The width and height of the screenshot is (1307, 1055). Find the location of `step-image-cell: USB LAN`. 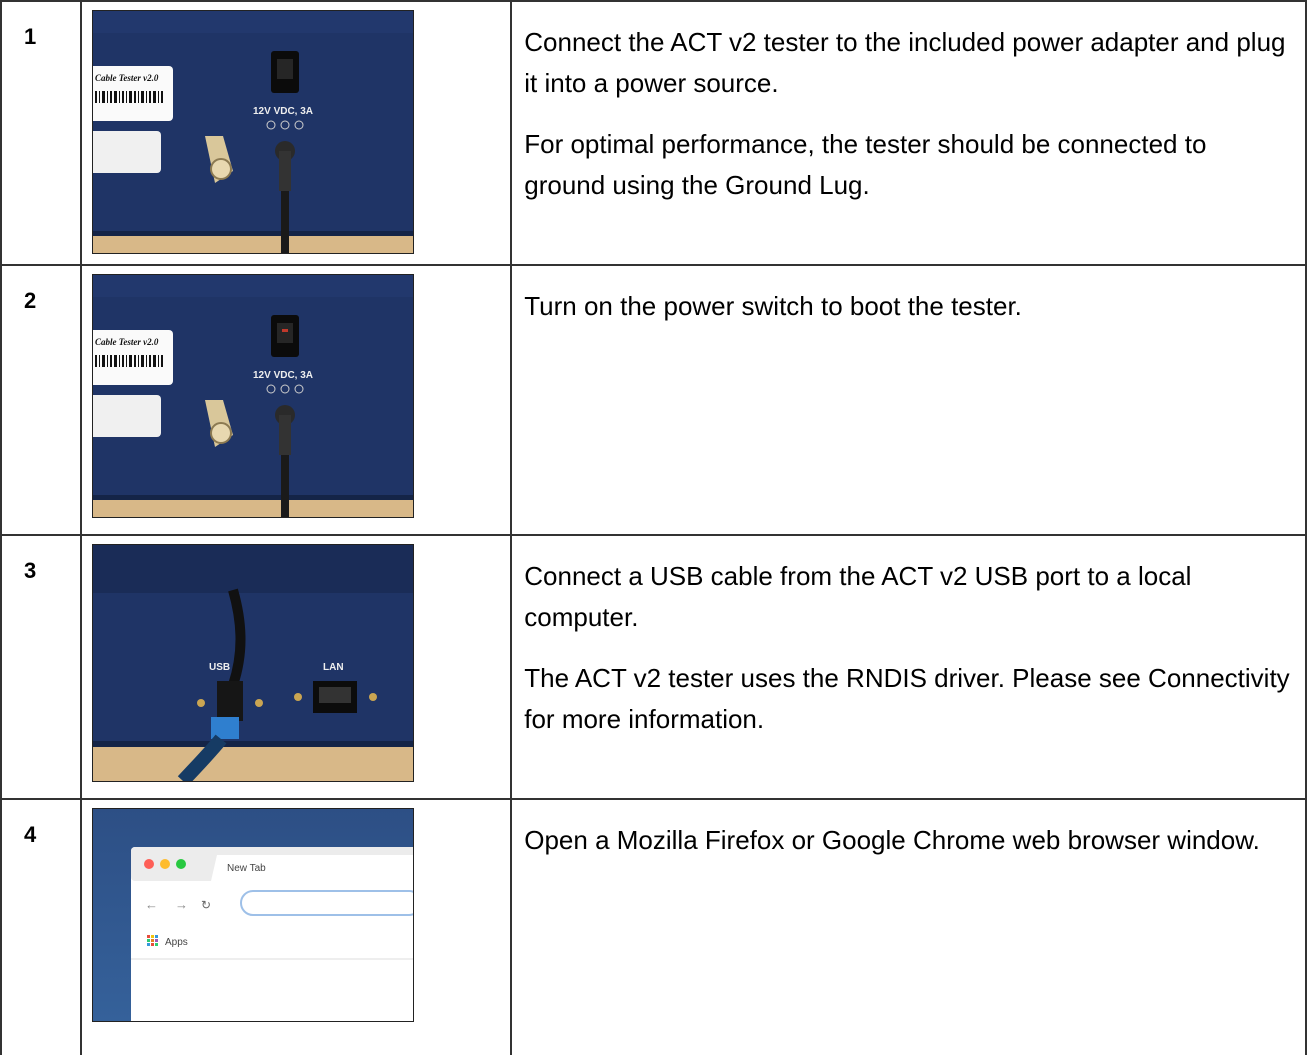

step-image-cell: USB LAN is located at coordinates (296, 667).